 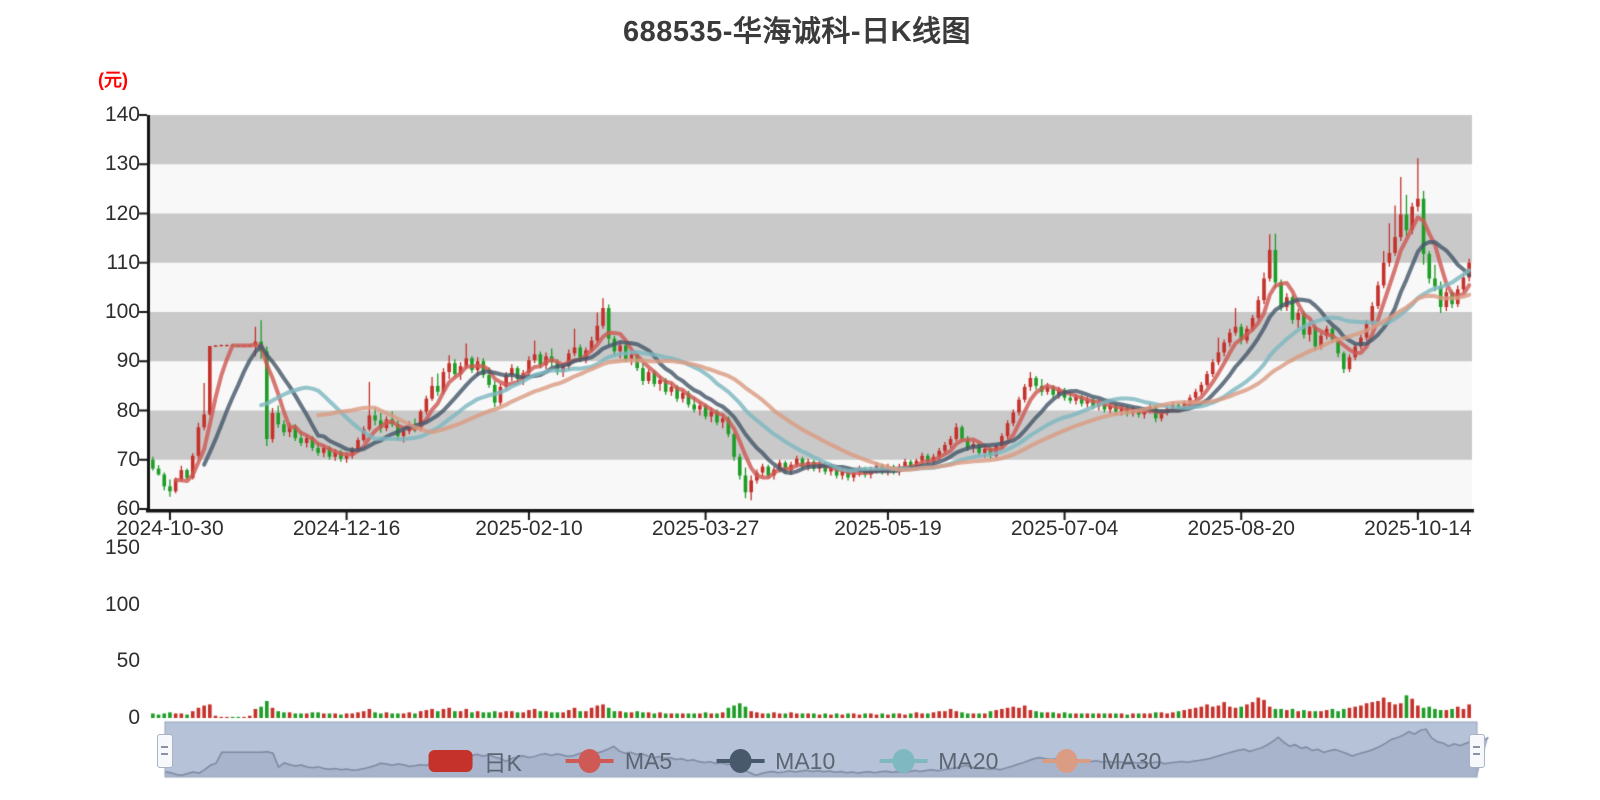 What do you see at coordinates (122, 213) in the screenshot?
I see `price-tick-label: 120` at bounding box center [122, 213].